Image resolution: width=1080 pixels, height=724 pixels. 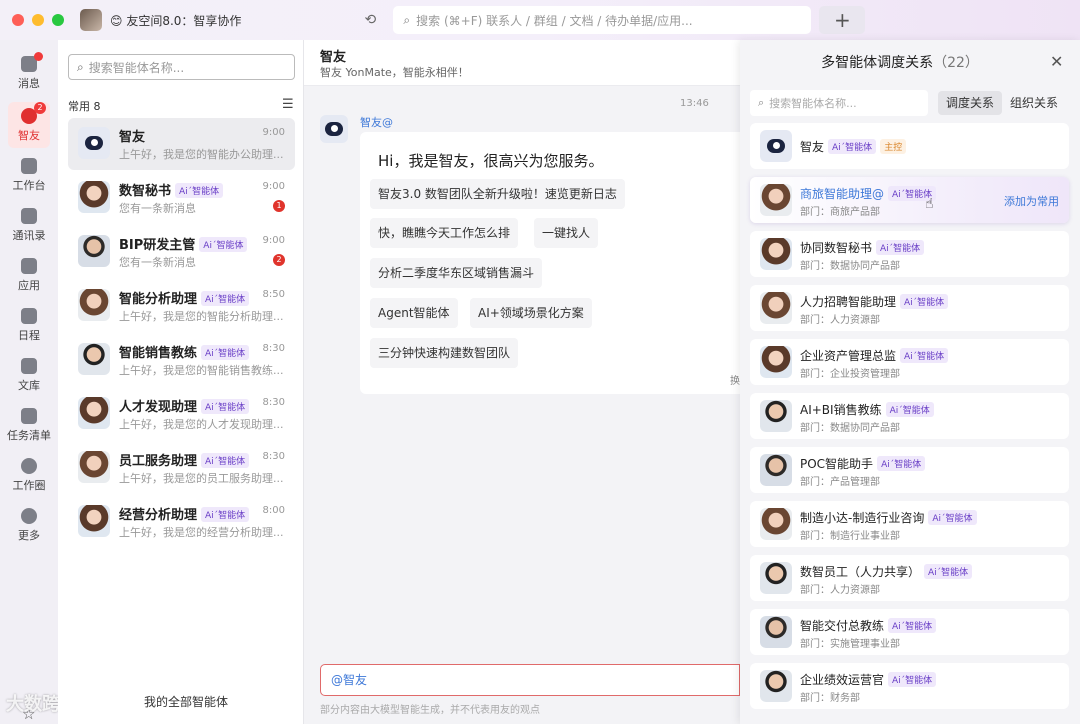 I want to click on nav-item-calendar: 日程, so click(x=29, y=325).